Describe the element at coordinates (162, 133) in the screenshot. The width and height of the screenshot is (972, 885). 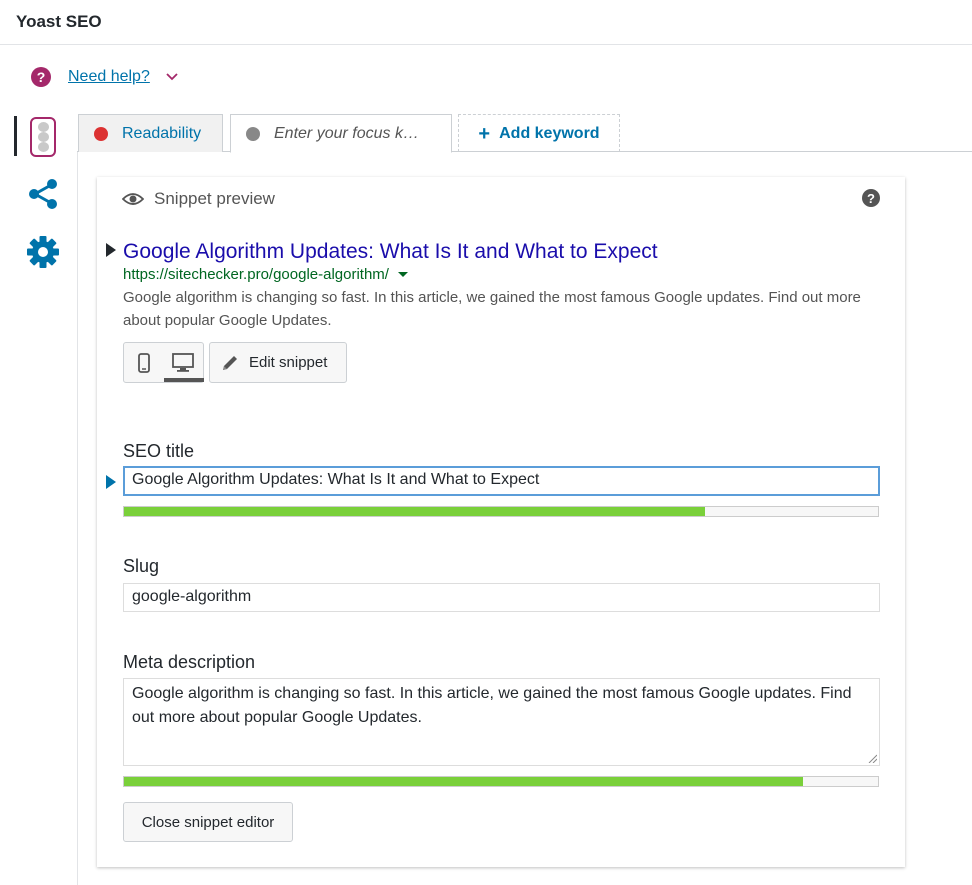
I see `tab-readability-label: Readability` at that location.